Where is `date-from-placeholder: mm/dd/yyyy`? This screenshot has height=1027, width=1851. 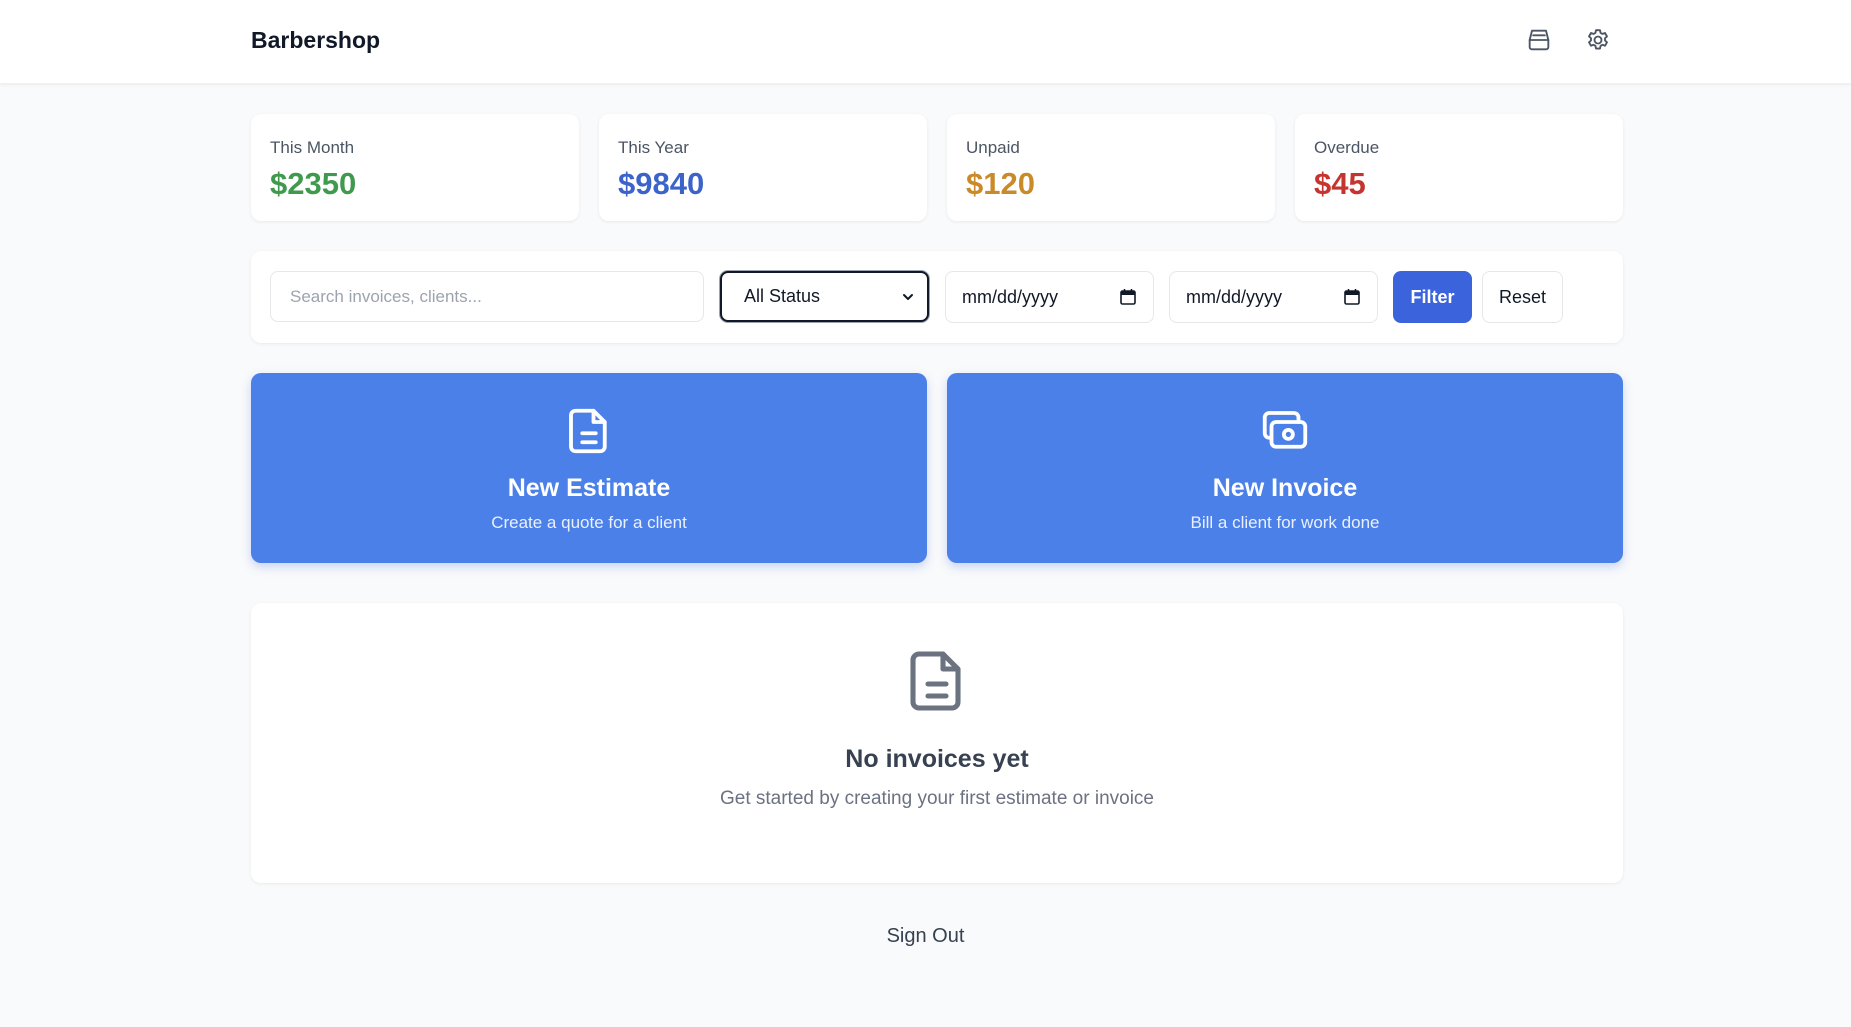 date-from-placeholder: mm/dd/yyyy is located at coordinates (1010, 296).